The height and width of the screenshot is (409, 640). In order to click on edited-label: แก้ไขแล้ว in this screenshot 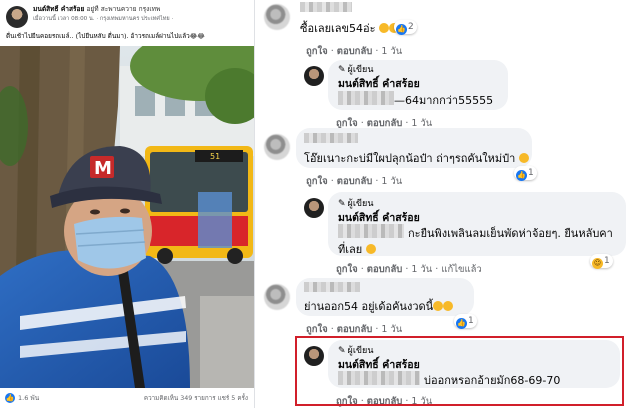, I will do `click(461, 269)`.